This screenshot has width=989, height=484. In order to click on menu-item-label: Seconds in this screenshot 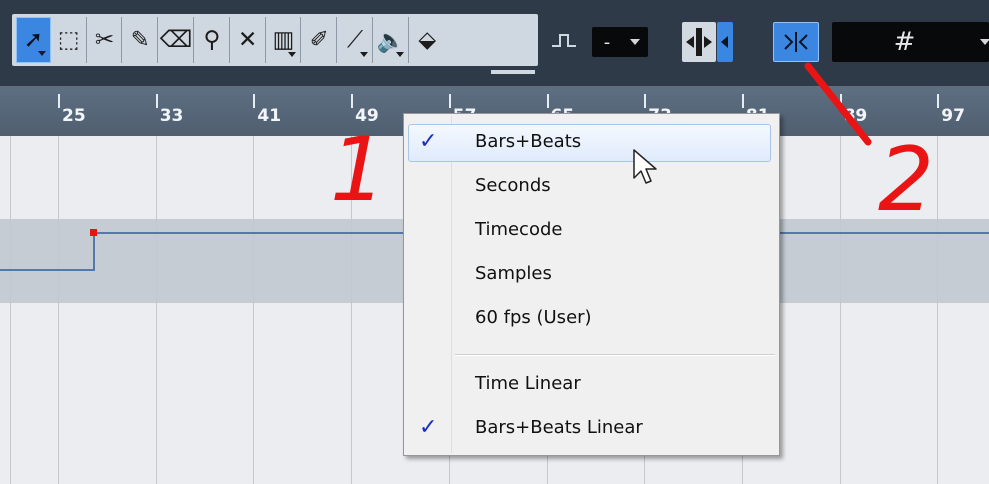, I will do `click(513, 185)`.